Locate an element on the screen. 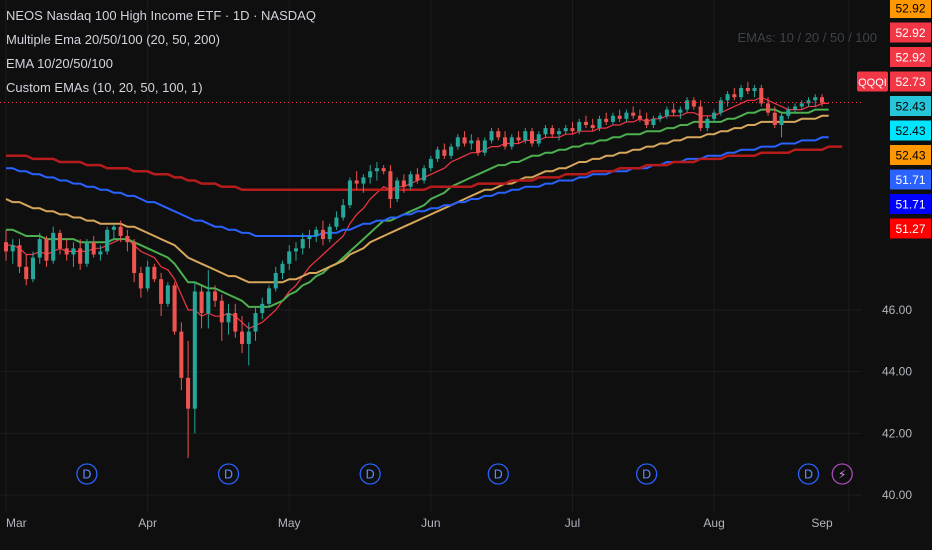 This screenshot has height=550, width=932. event-label: ⚡ is located at coordinates (842, 475).